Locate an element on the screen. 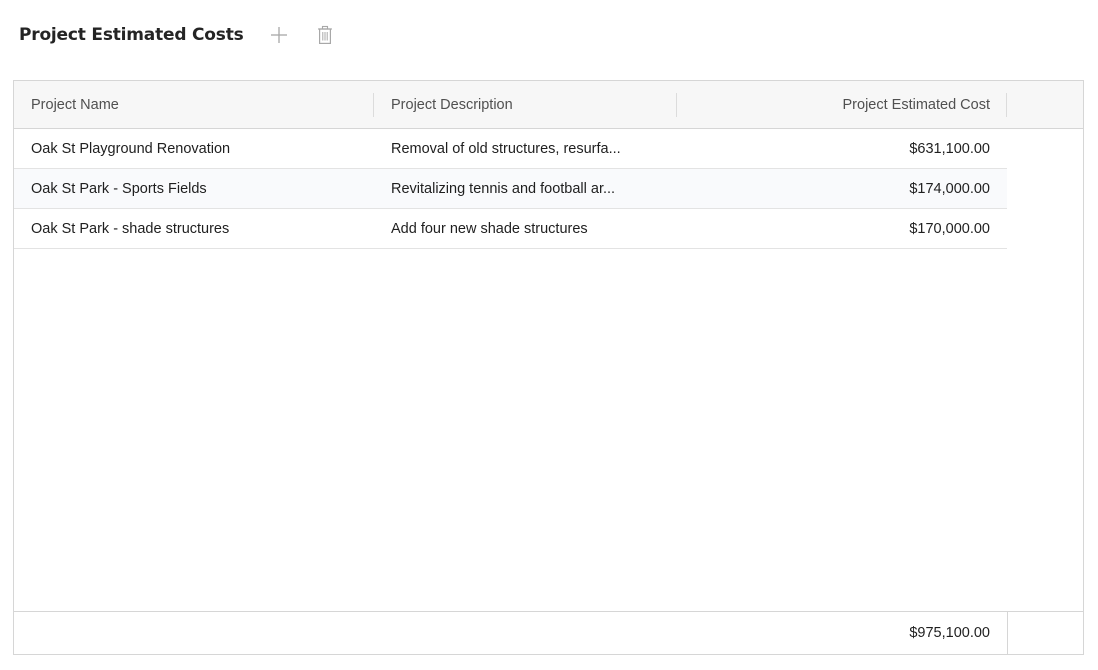  trash-icon is located at coordinates (324, 34).